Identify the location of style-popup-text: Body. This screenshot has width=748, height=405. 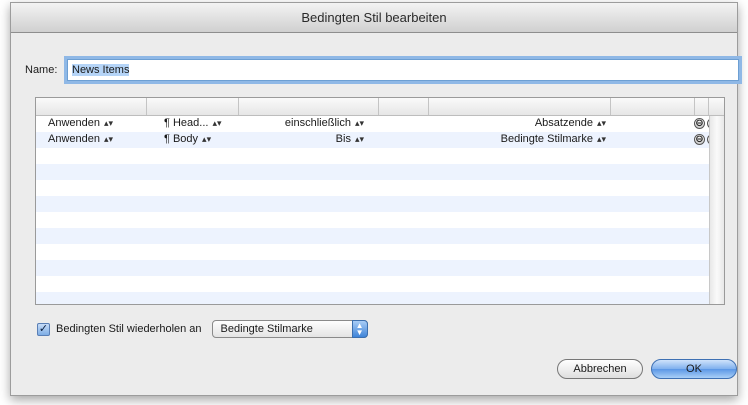
(185, 139).